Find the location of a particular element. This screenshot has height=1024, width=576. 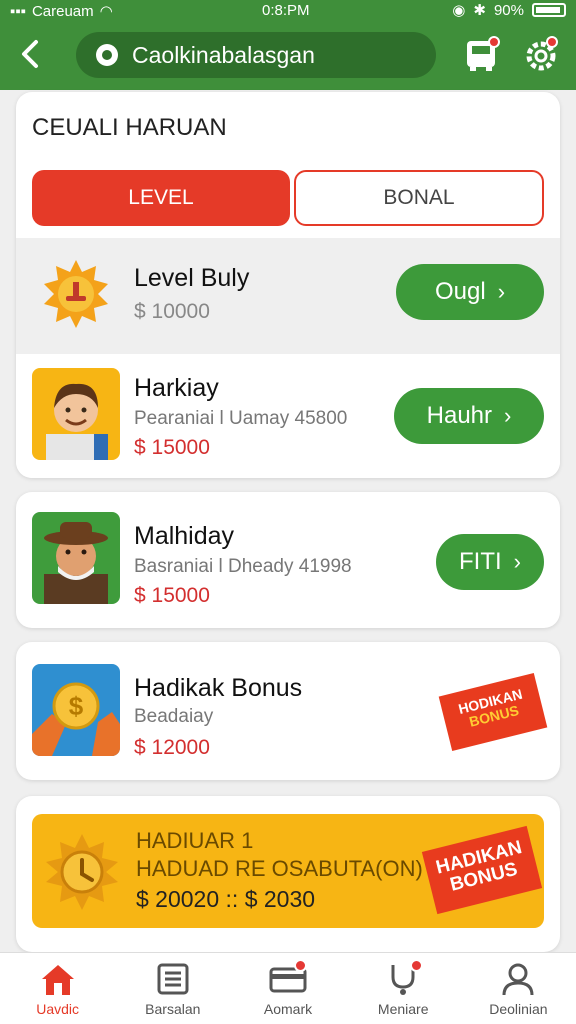

claim-button: Ougl › is located at coordinates (470, 292).